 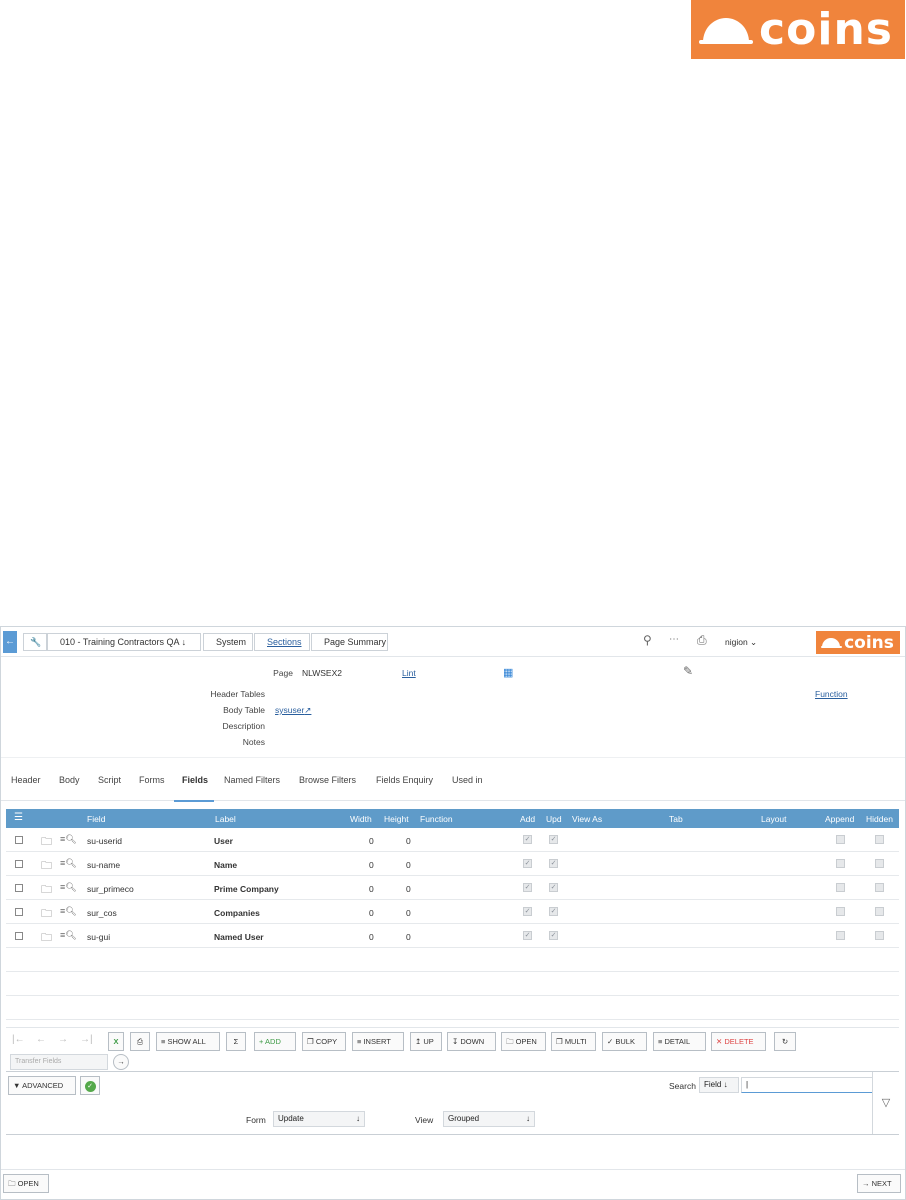 I want to click on lint-link: Lint, so click(x=409, y=673).